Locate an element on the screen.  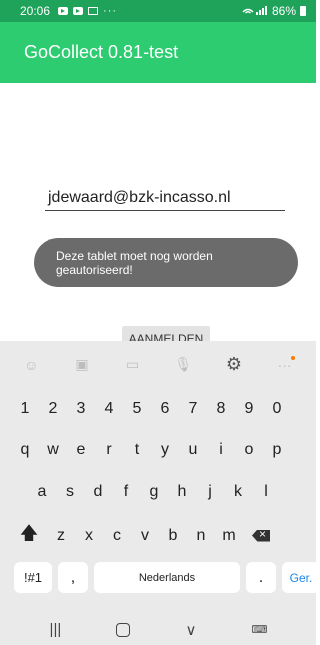
key-h: h is located at coordinates (182, 491).